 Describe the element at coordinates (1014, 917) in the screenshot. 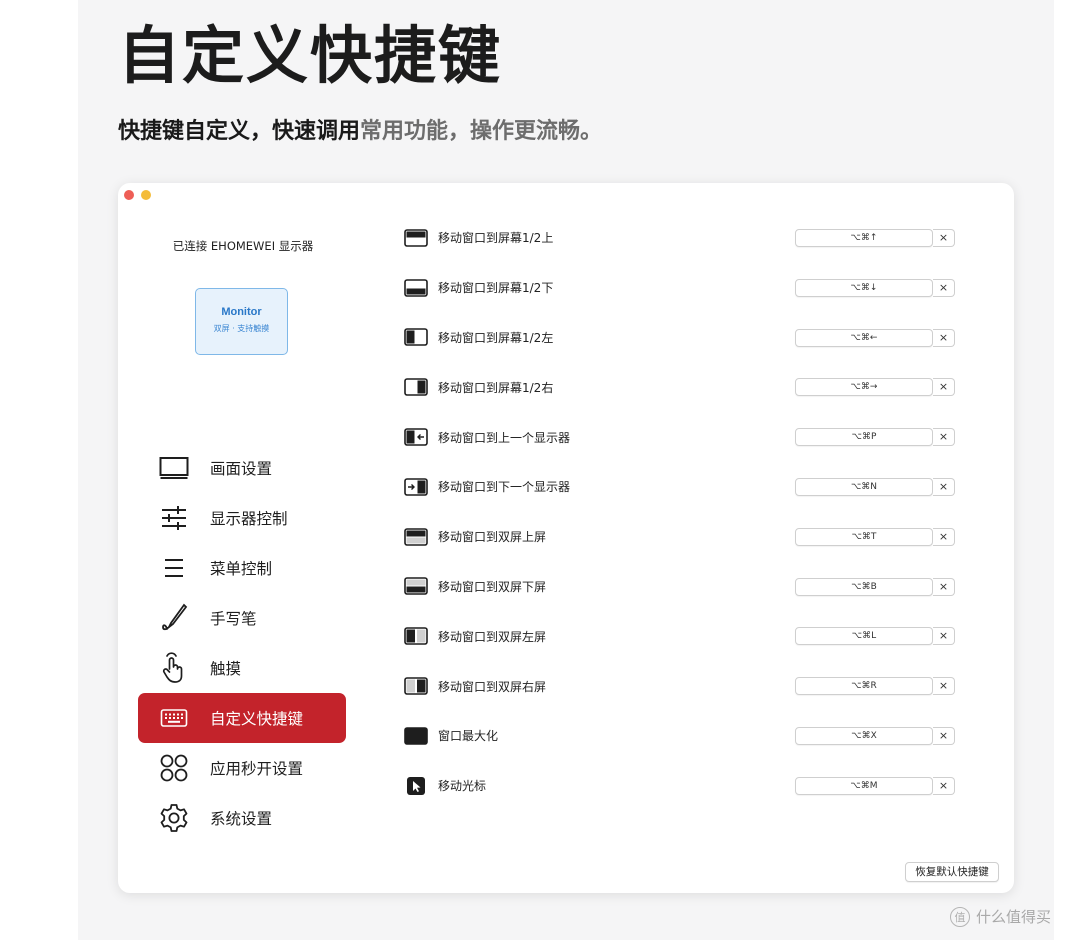

I see `watermark-text: 什么值得买` at that location.